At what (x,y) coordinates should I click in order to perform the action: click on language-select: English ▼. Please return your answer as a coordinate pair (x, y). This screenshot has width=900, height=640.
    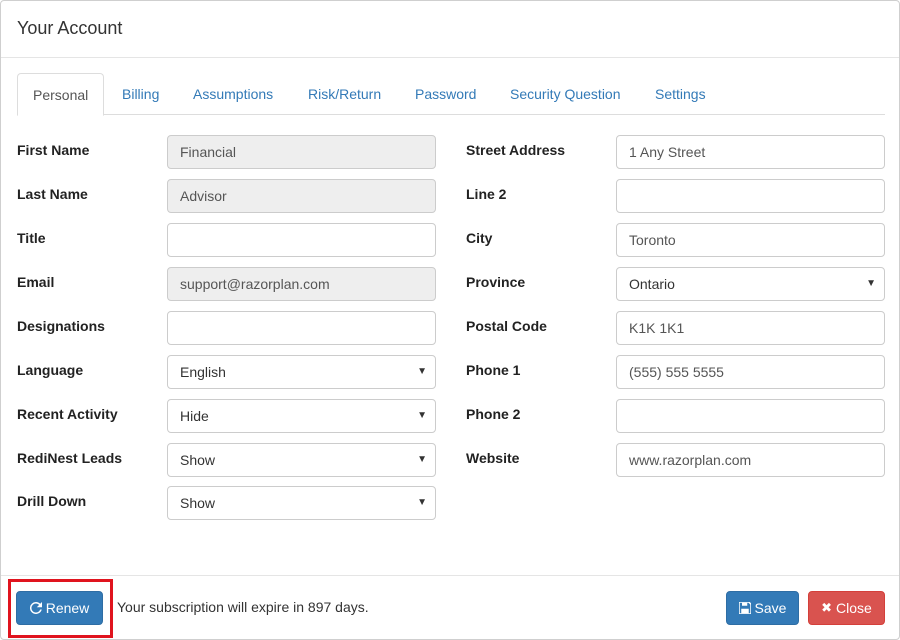
    Looking at the image, I should click on (301, 372).